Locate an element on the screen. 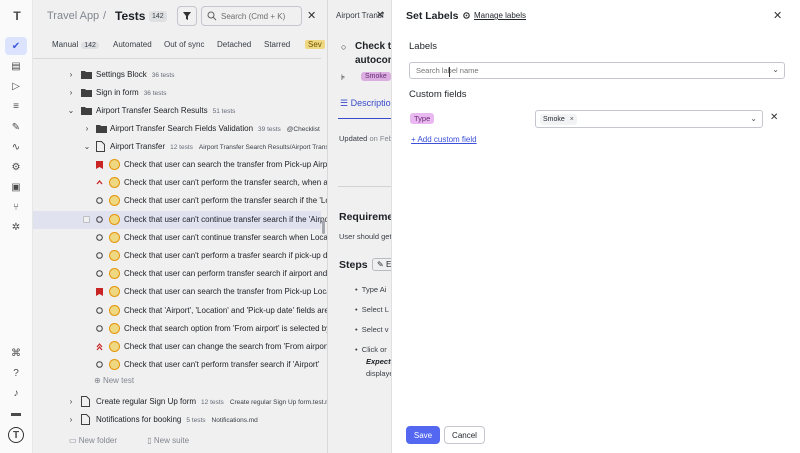 The width and height of the screenshot is (800, 453). filter-button is located at coordinates (187, 16).